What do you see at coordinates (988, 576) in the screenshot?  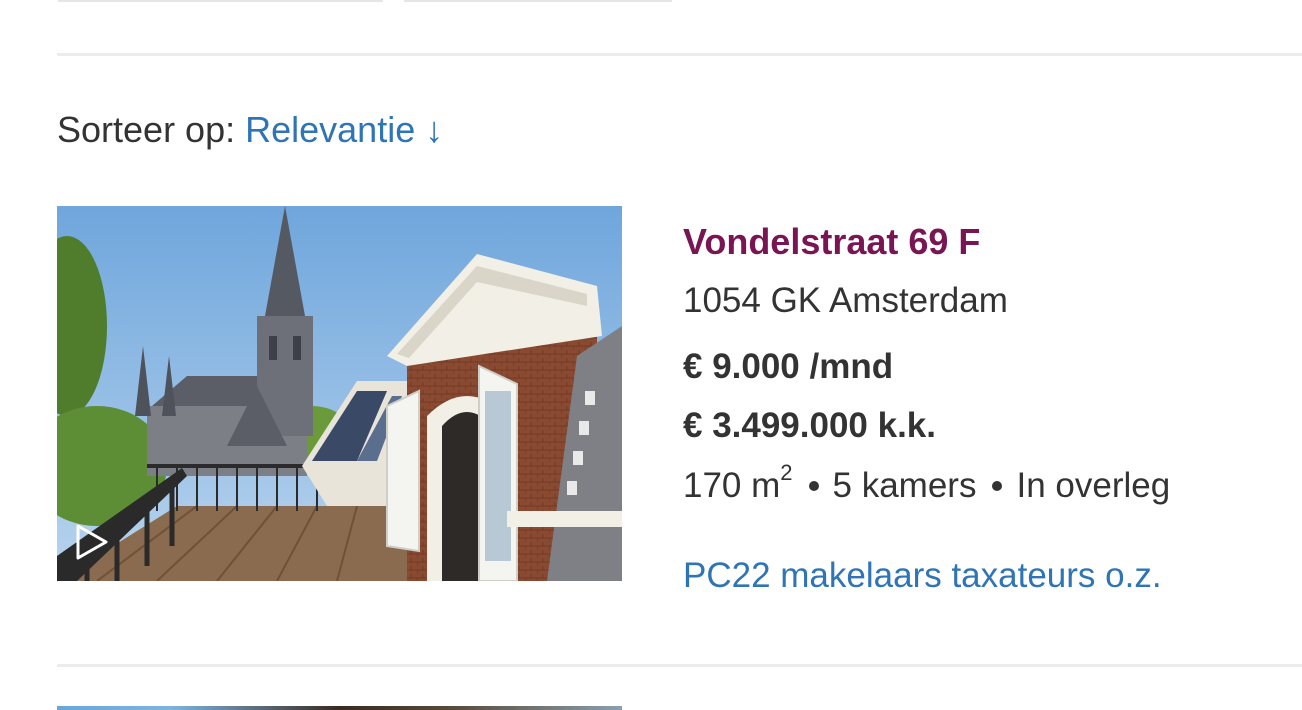 I see `agent-link: PC22 makelaars taxateurs o.z.` at bounding box center [988, 576].